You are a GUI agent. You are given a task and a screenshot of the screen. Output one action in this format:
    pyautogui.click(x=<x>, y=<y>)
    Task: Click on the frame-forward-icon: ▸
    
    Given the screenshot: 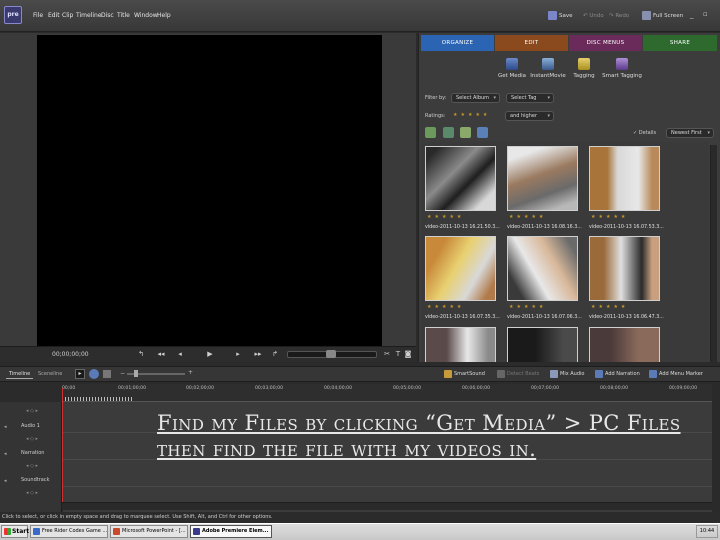 What is the action you would take?
    pyautogui.click(x=238, y=354)
    